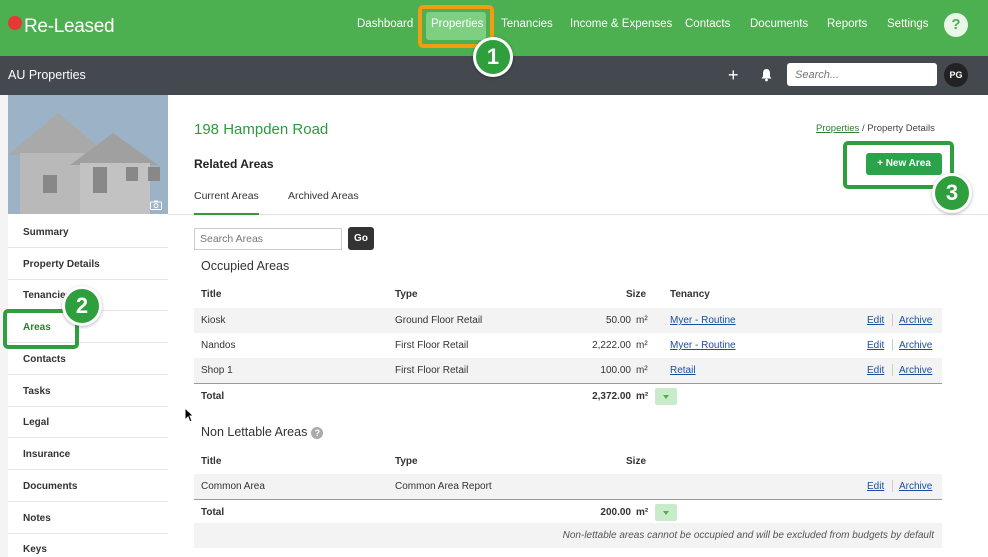  I want to click on search-areas-input, so click(268, 239).